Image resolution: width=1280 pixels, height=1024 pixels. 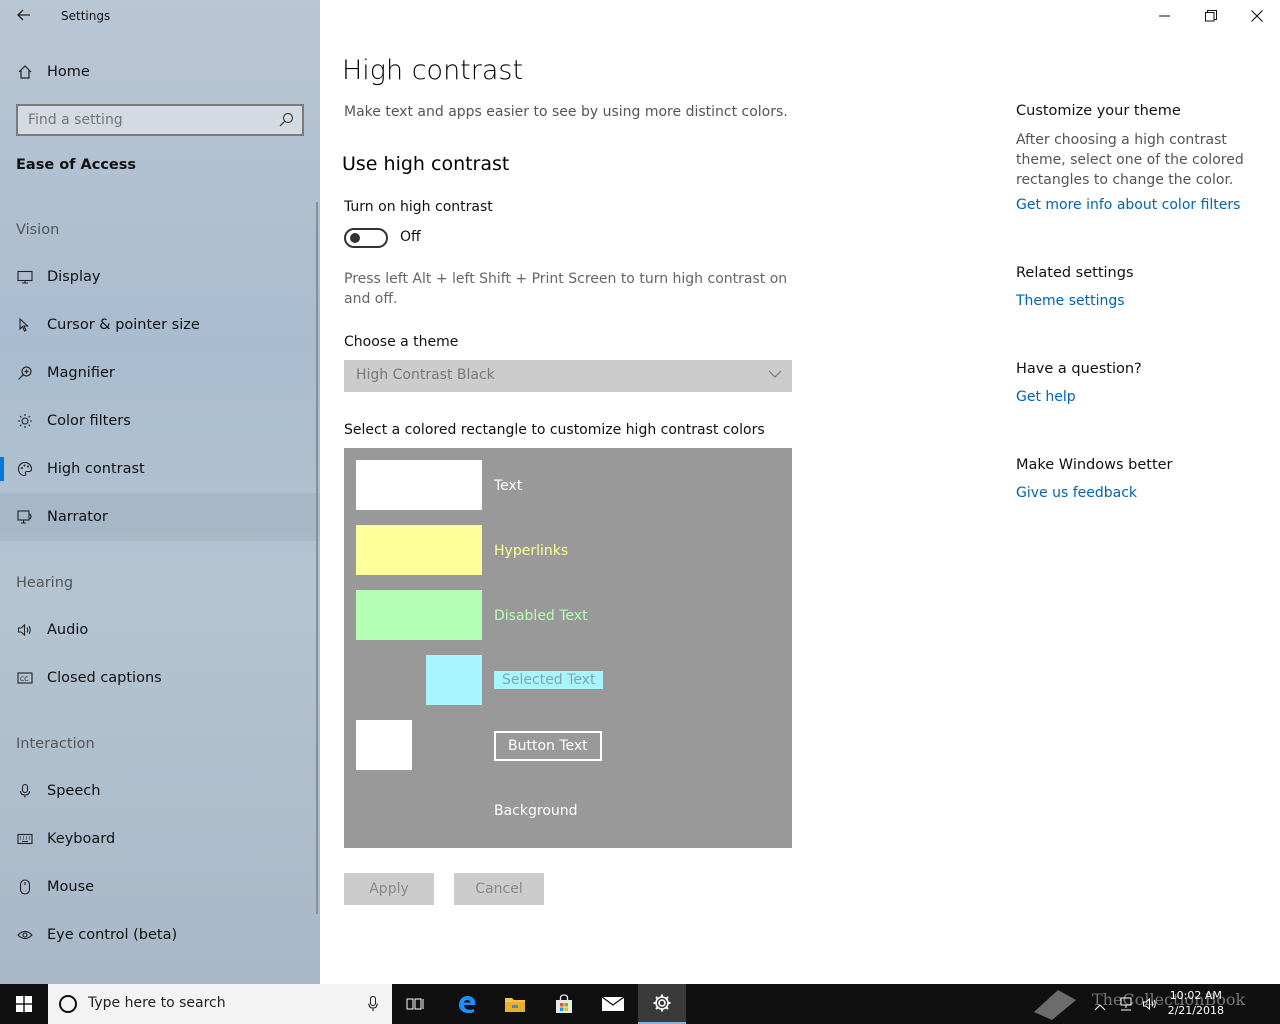 What do you see at coordinates (160, 72) in the screenshot?
I see `sidebar-item-home: Home` at bounding box center [160, 72].